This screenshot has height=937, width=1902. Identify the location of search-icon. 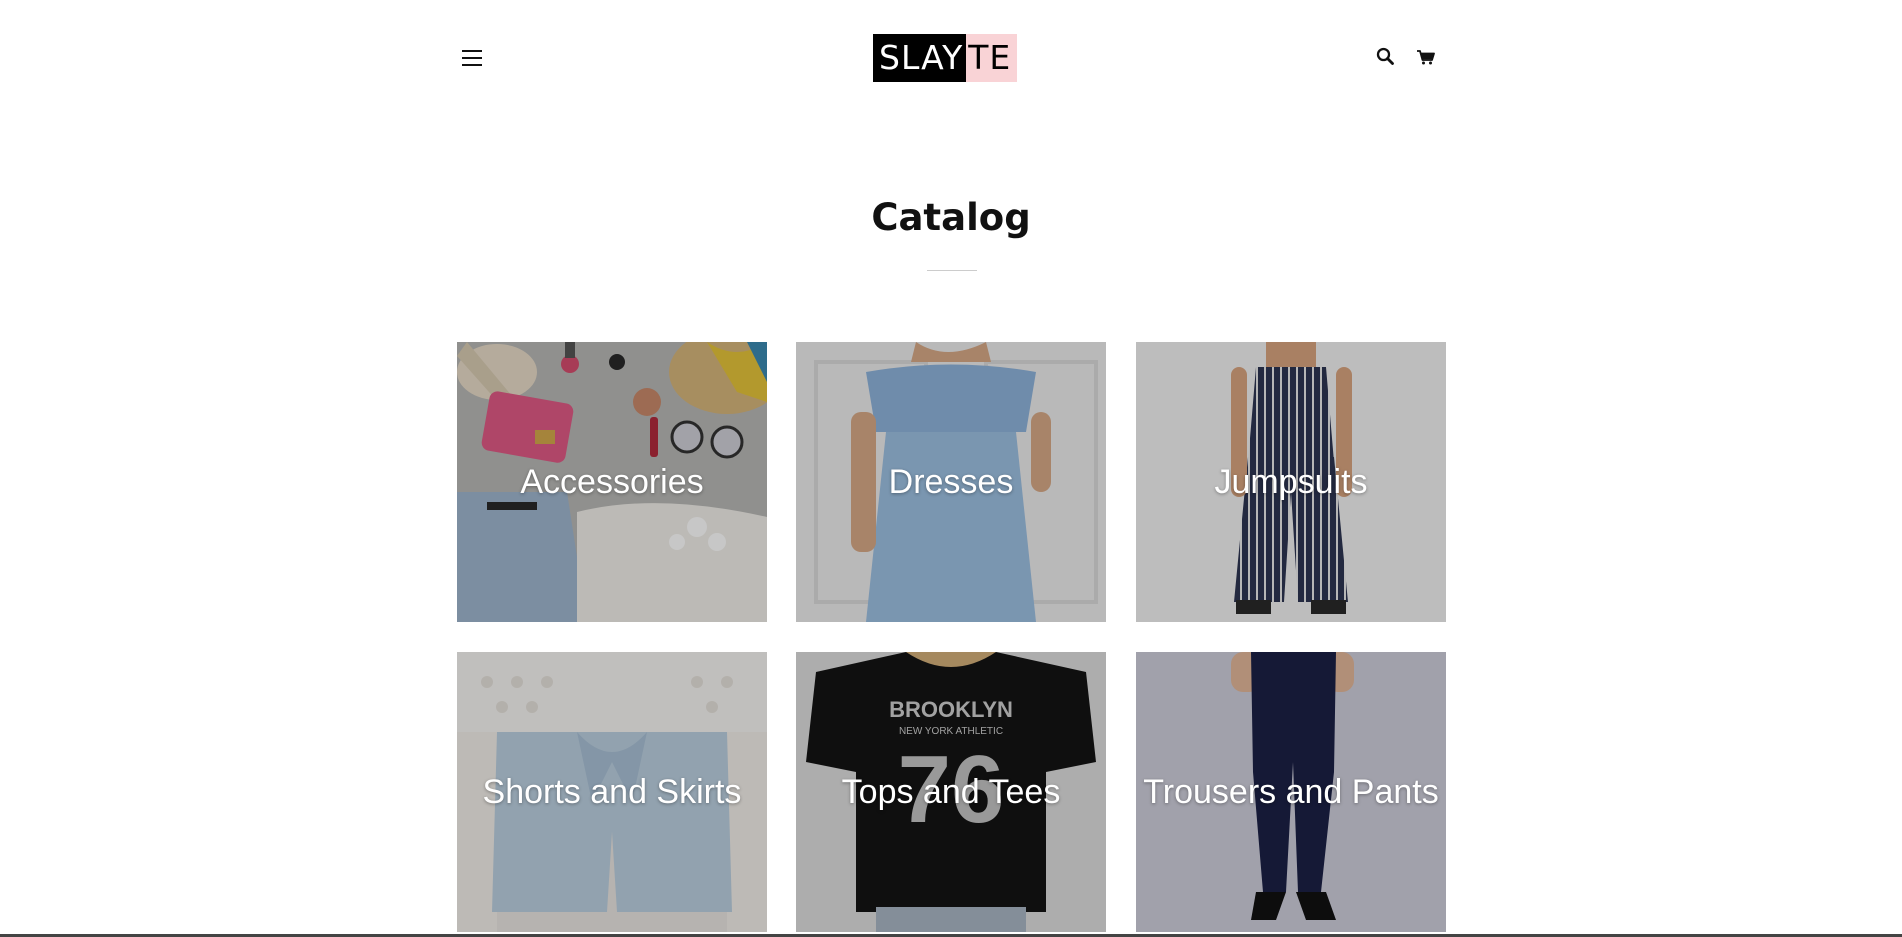
(1385, 56).